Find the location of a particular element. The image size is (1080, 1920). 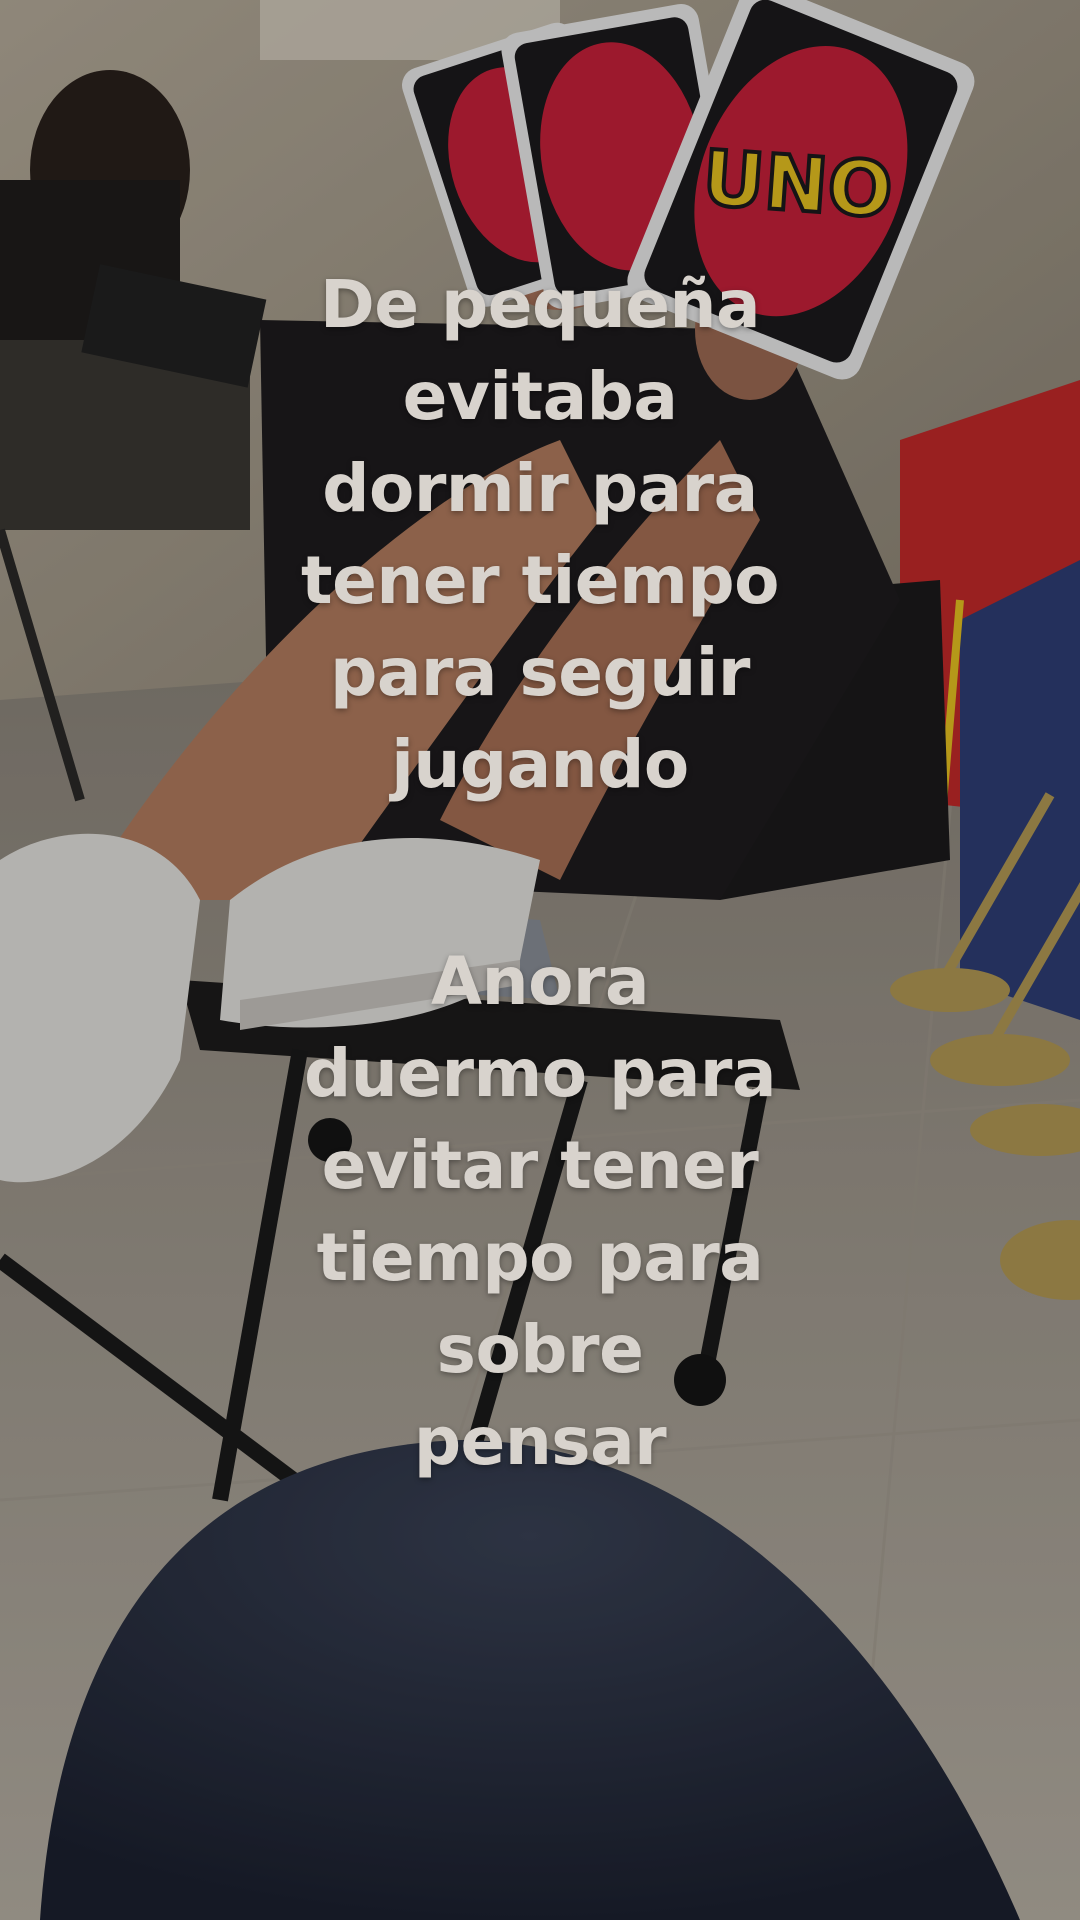

caption-line: tener tiempo is located at coordinates (540, 580).